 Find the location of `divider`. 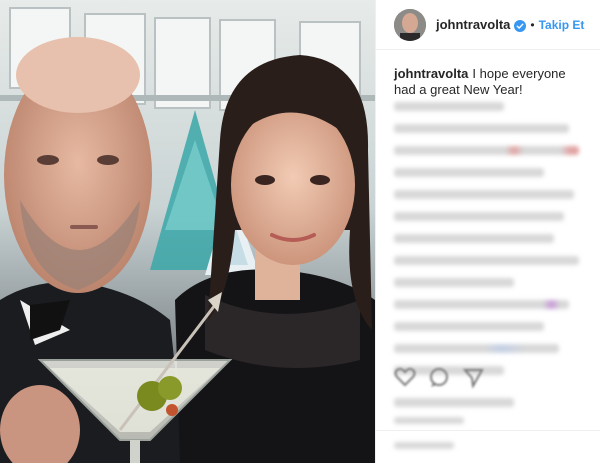

divider is located at coordinates (488, 430).